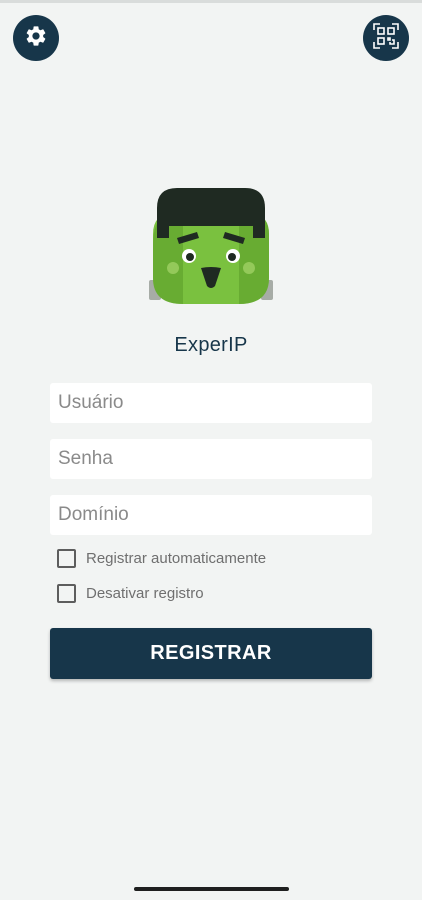 This screenshot has width=422, height=900. Describe the element at coordinates (211, 515) in the screenshot. I see `domain-field` at that location.